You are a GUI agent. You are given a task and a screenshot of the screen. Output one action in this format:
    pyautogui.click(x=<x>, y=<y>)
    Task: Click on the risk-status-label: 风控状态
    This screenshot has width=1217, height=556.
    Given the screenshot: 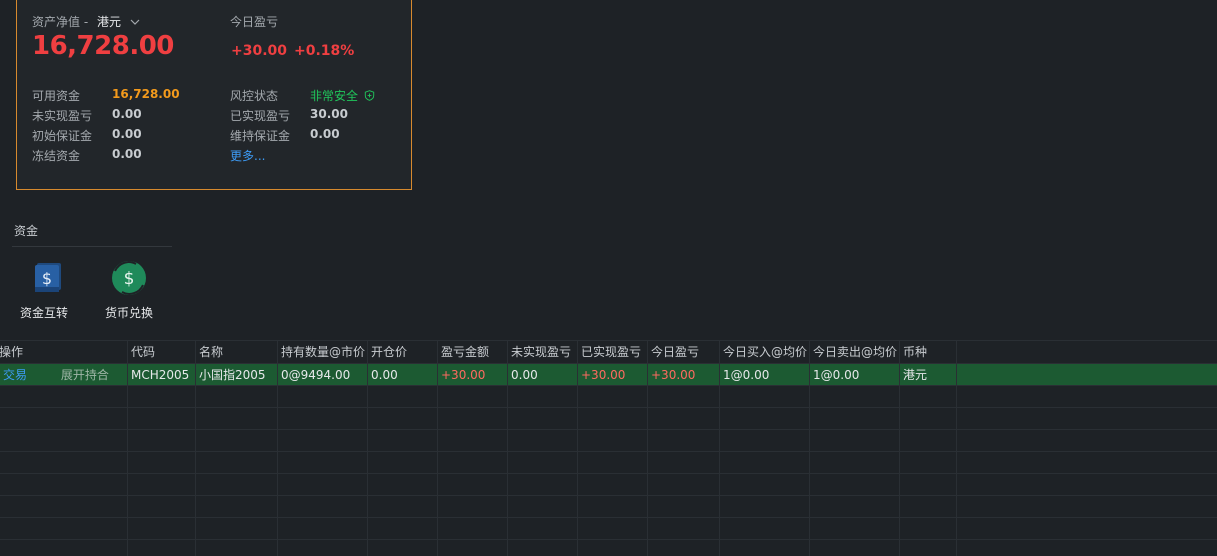 What is the action you would take?
    pyautogui.click(x=254, y=96)
    